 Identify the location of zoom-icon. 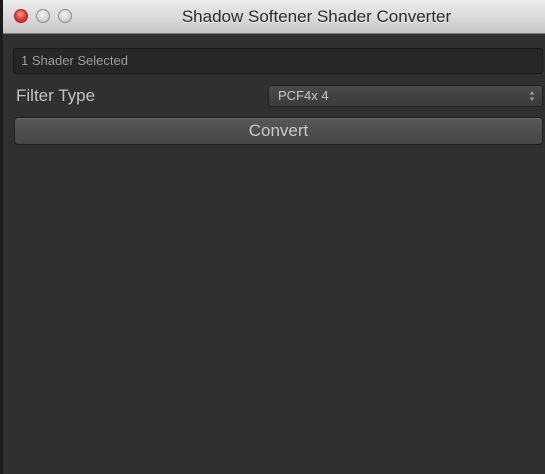
(65, 16).